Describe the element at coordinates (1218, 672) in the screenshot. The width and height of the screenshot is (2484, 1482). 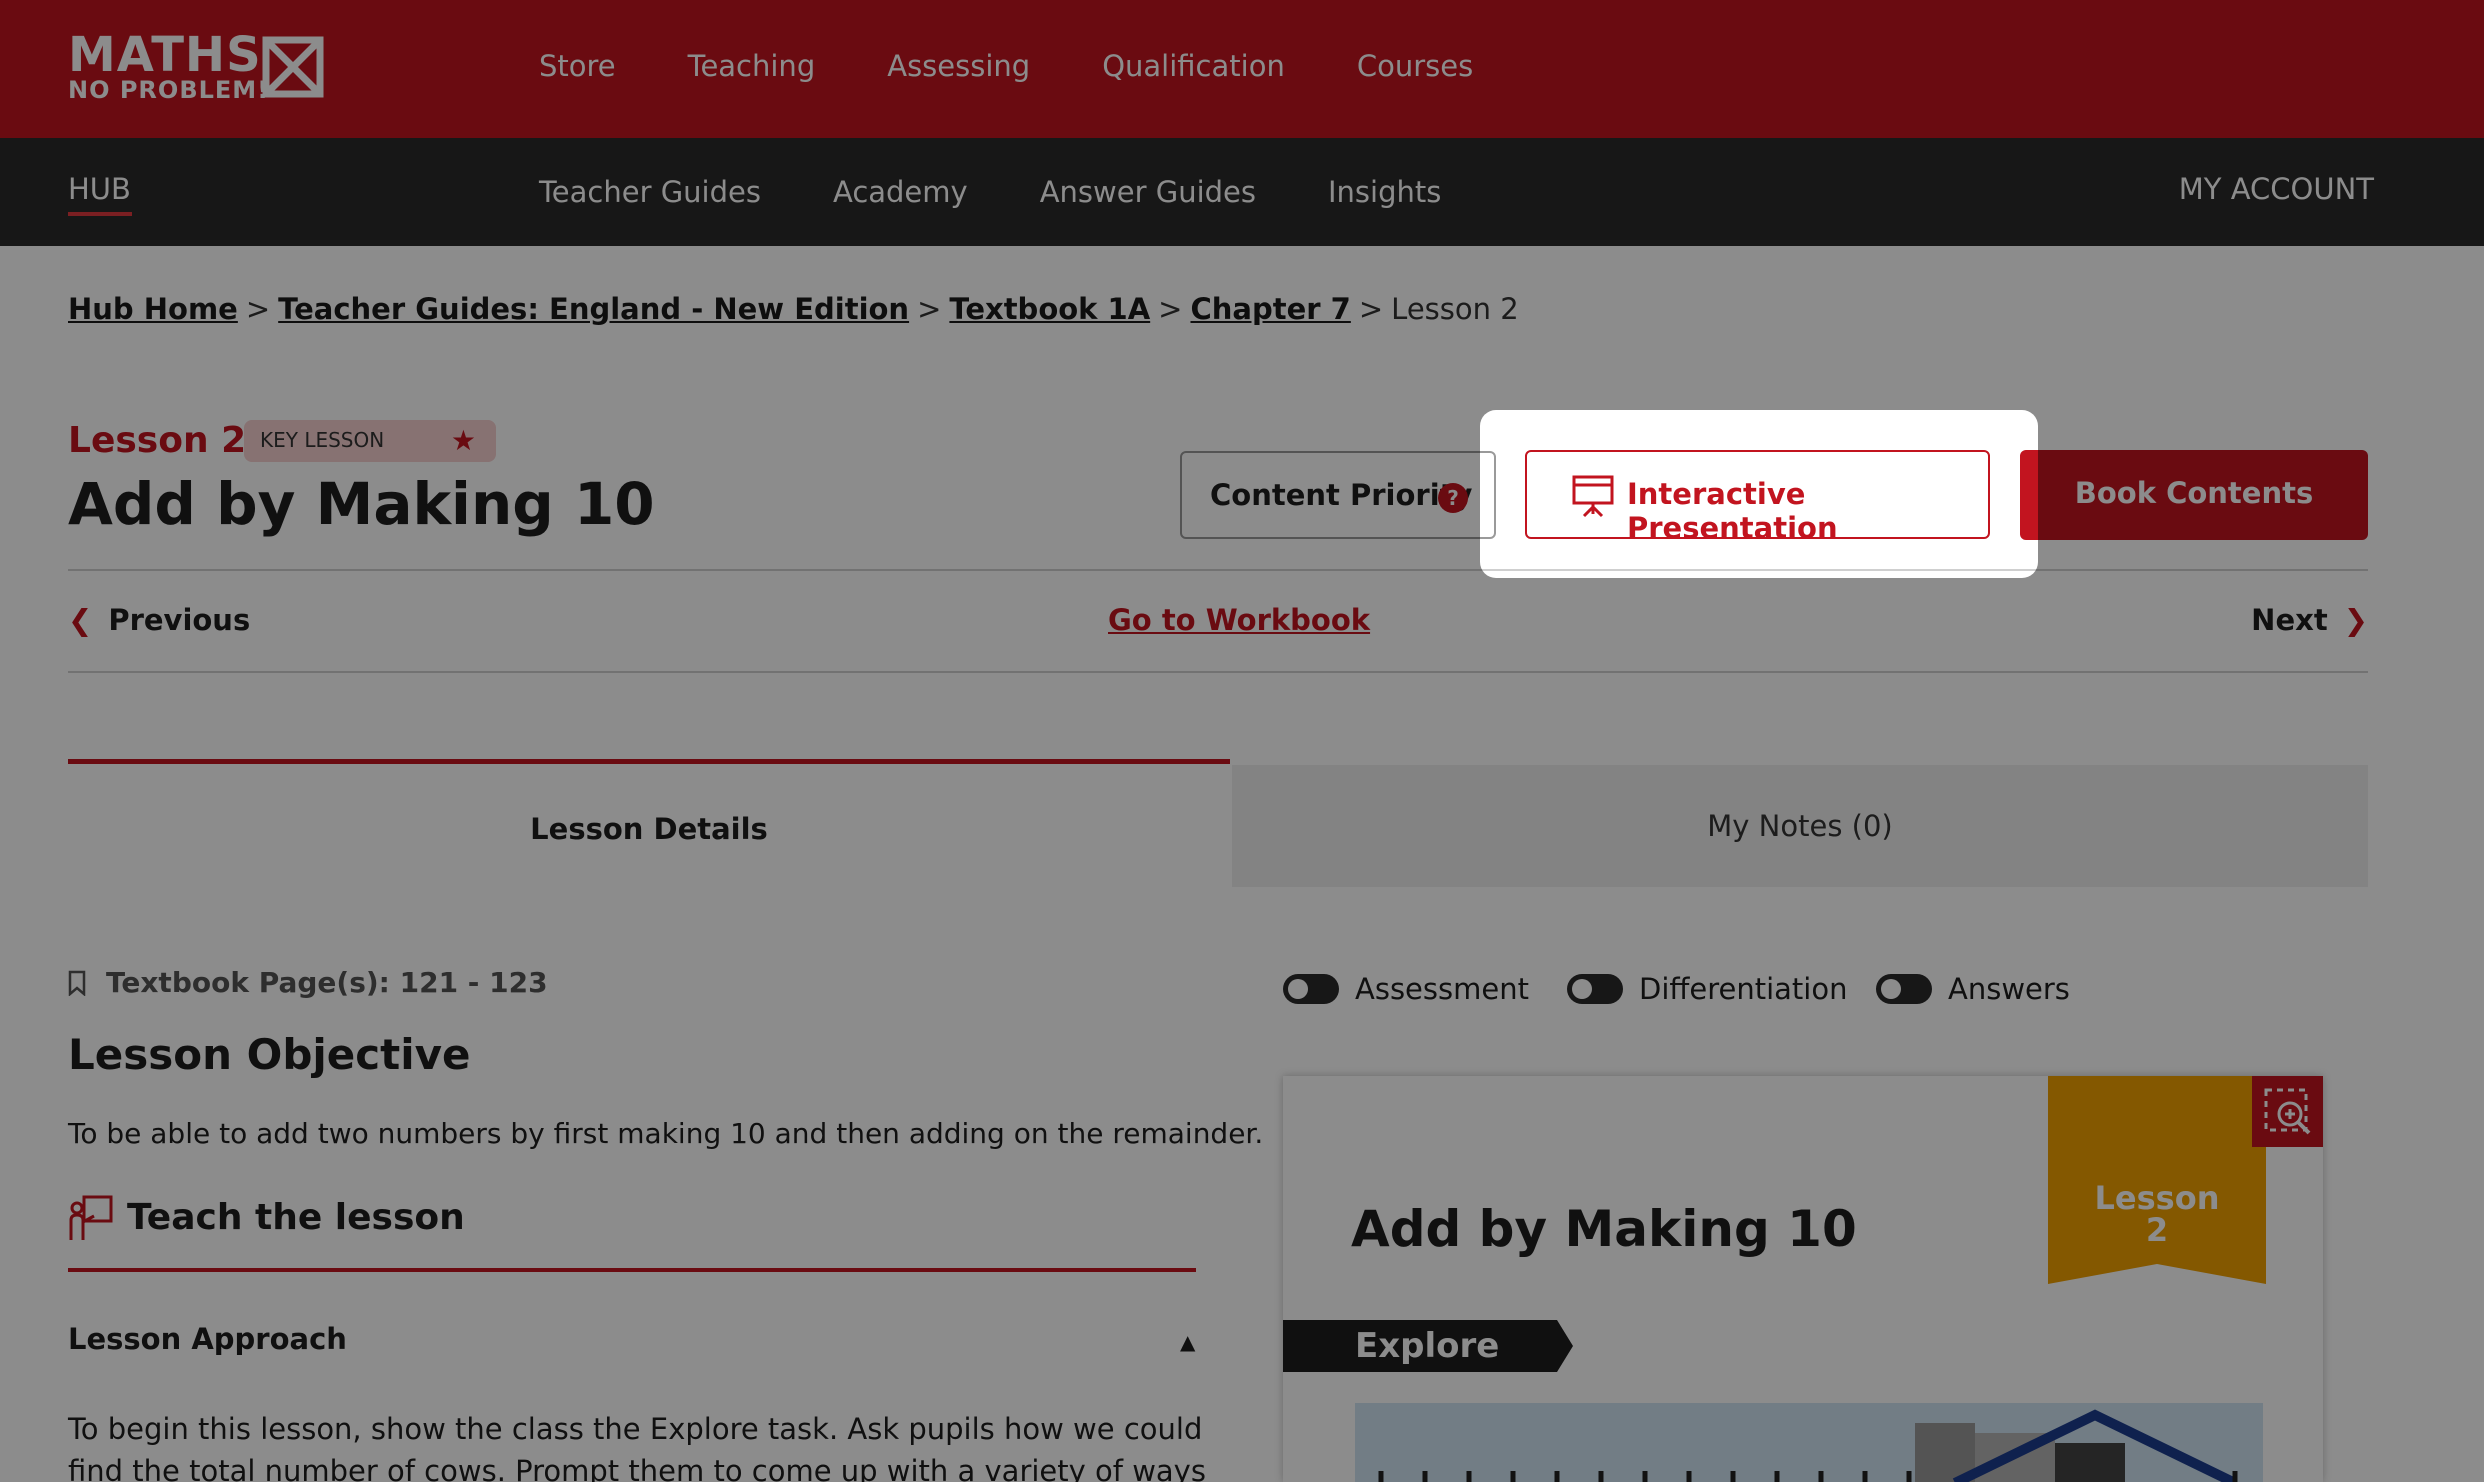
I see `divider` at that location.